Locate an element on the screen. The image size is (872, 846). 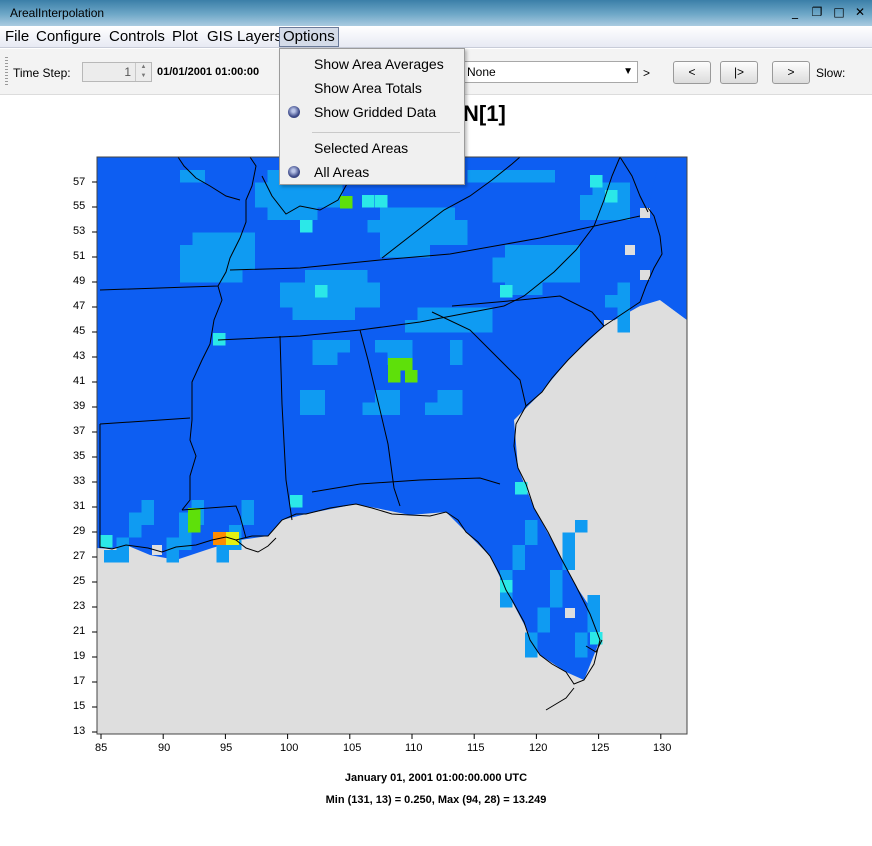
y-tick-label: 13 is located at coordinates (79, 731).